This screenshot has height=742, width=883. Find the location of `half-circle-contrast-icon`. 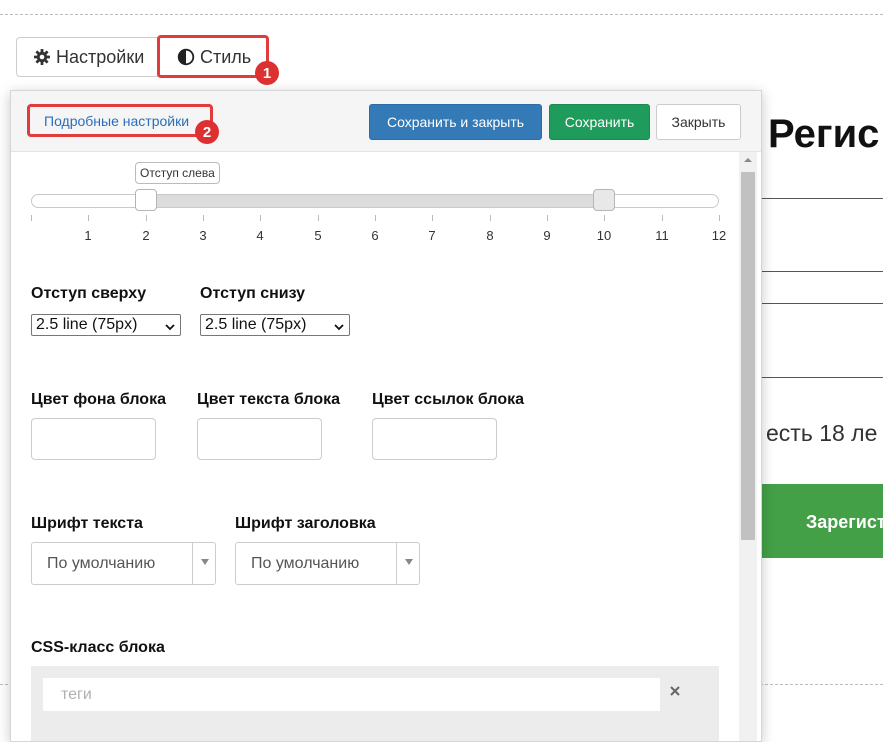

half-circle-contrast-icon is located at coordinates (186, 57).